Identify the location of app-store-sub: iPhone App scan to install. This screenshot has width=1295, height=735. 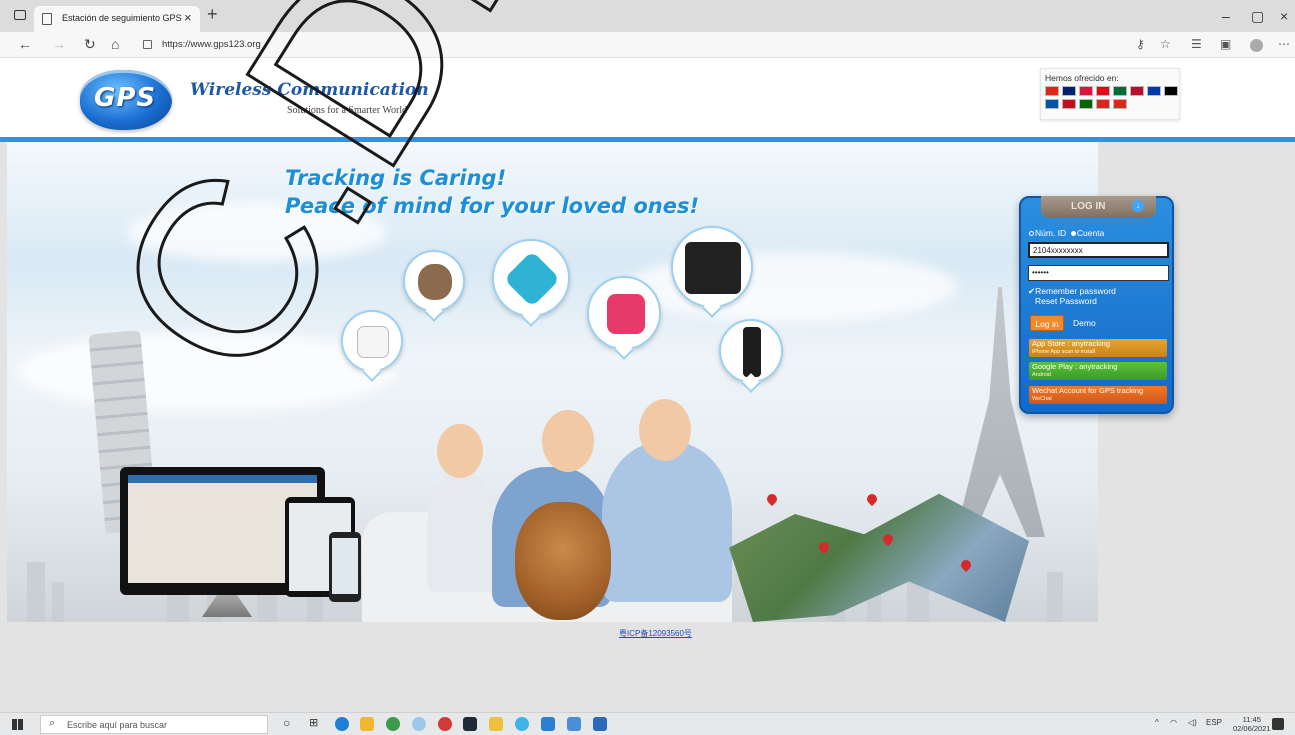
(1063, 352).